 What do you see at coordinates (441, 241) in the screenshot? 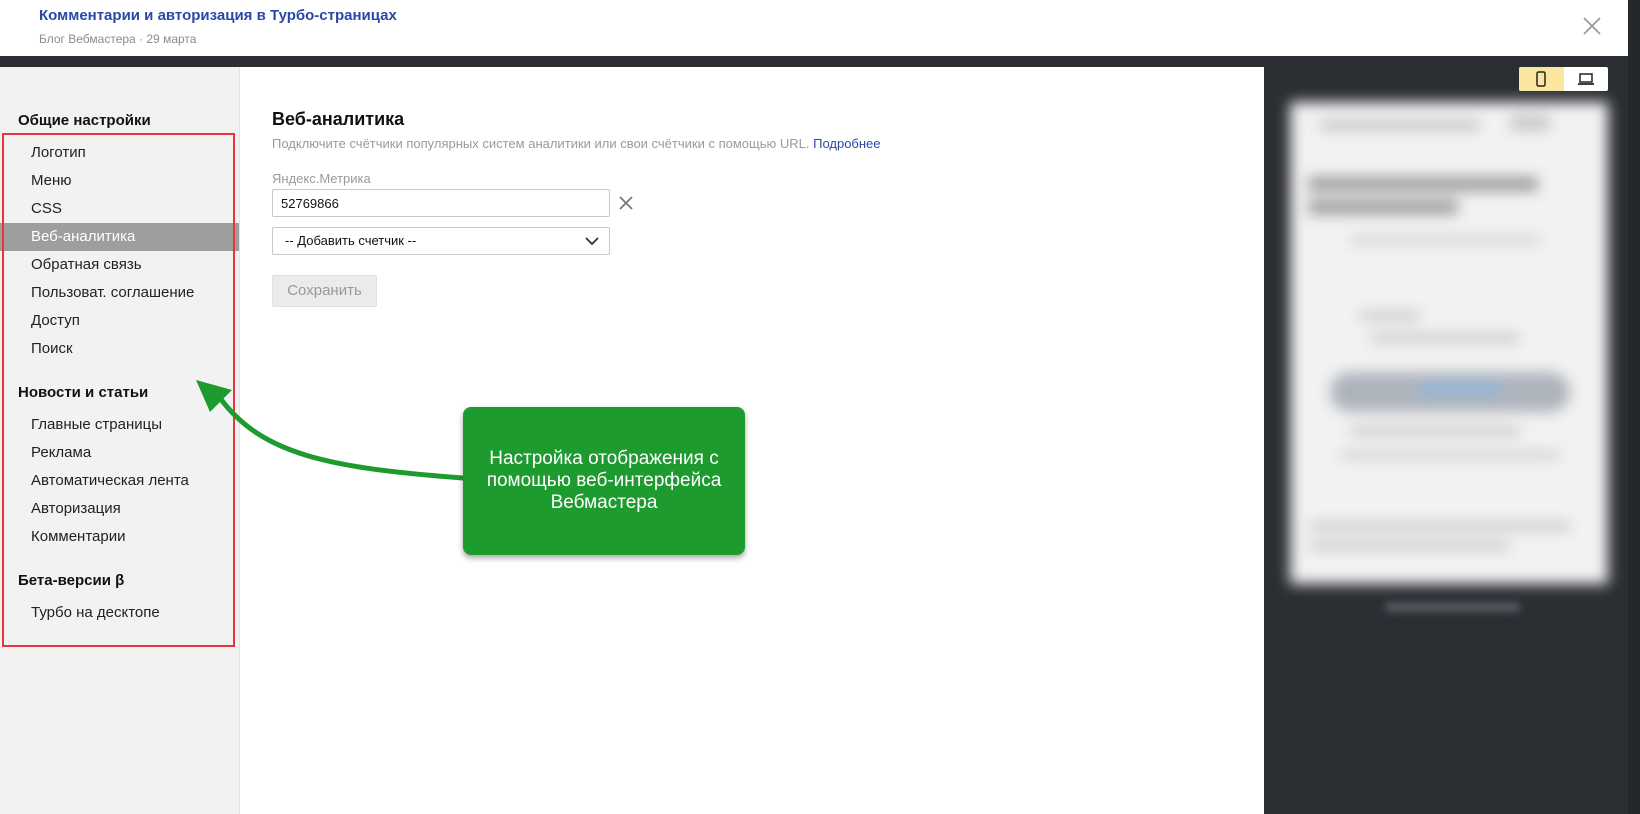
I see `add-counter-select: -- Добавить счетчик --` at bounding box center [441, 241].